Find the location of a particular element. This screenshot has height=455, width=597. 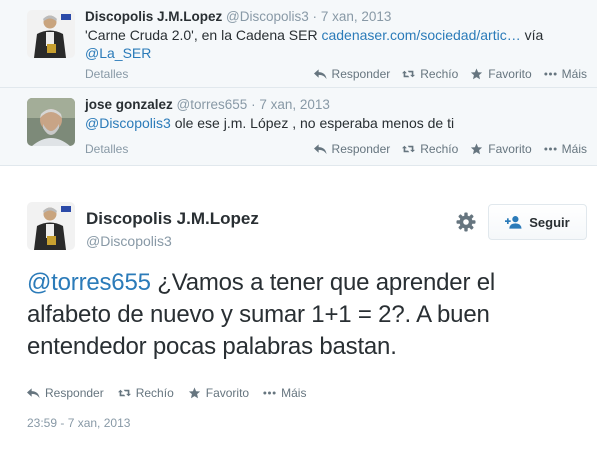

mention-link: @torres655 is located at coordinates (89, 282).